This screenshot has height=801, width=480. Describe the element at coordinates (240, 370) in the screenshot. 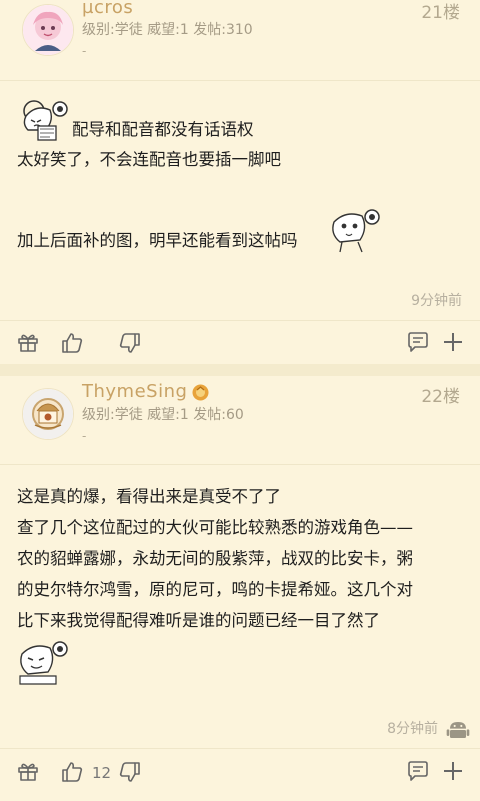

I see `post-separator` at that location.